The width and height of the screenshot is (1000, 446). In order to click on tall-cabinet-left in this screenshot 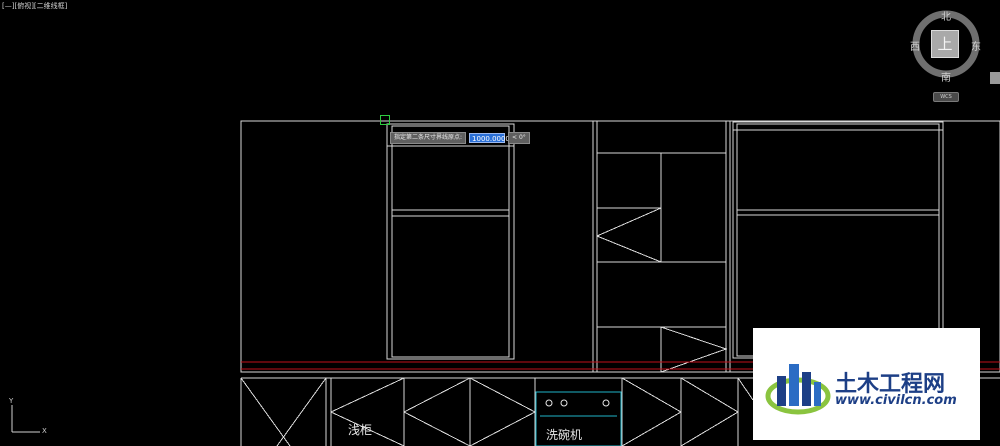, I will do `click(450, 241)`.